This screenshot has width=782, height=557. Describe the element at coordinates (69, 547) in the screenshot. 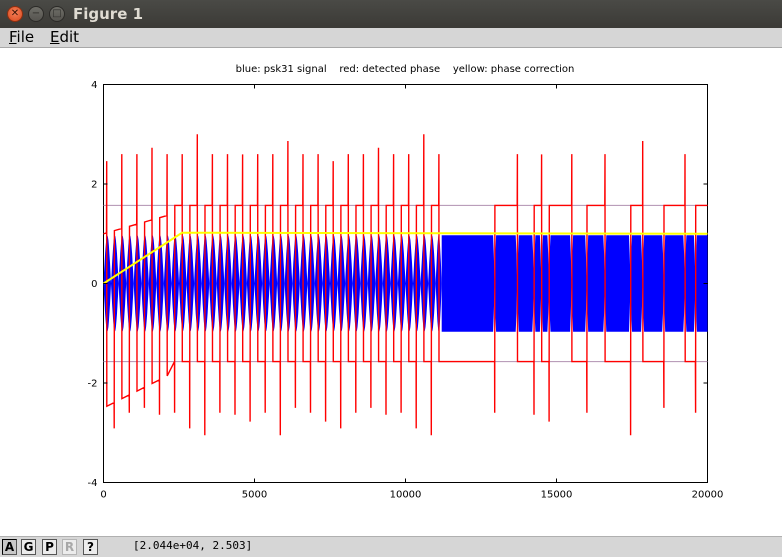

I see `replot-button: R` at that location.